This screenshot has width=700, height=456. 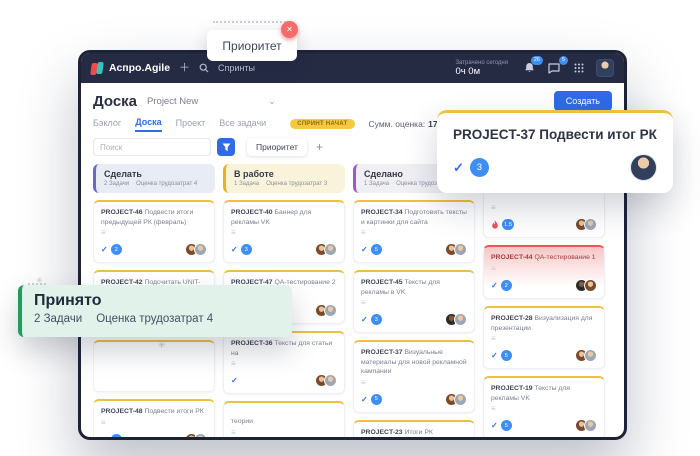 What do you see at coordinates (155, 311) in the screenshot?
I see `accepted-tooltip: Принято 2 Задачи Оценка трудозатрат 4` at bounding box center [155, 311].